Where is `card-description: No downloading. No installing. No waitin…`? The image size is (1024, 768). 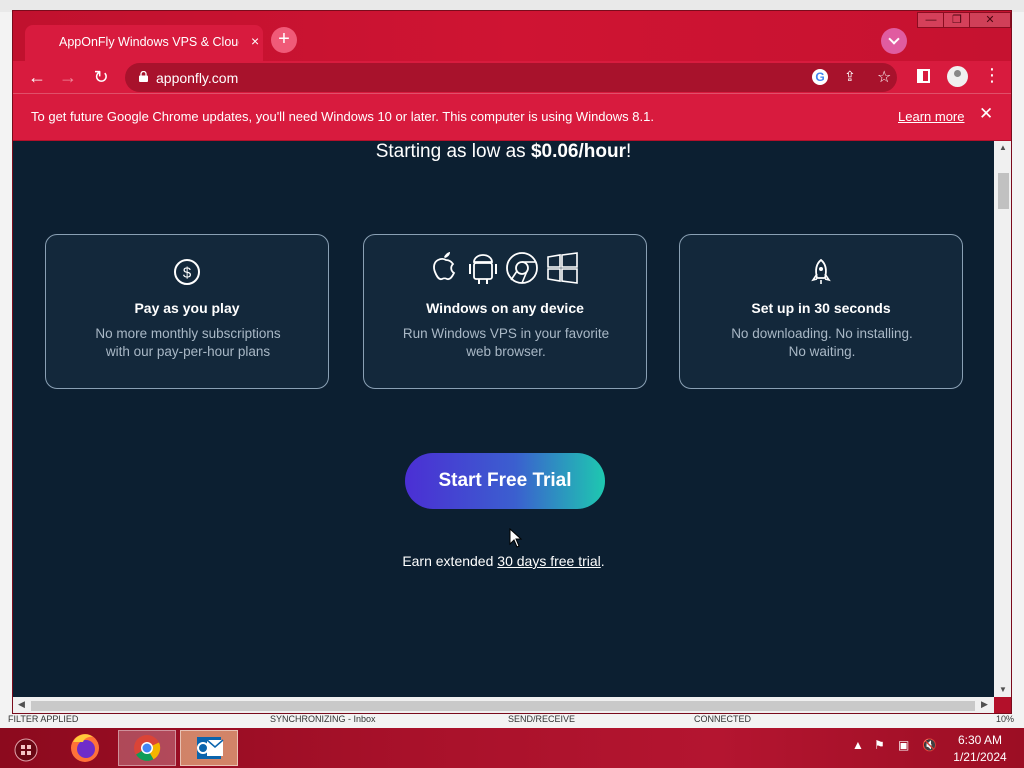 card-description: No downloading. No installing. No waitin… is located at coordinates (822, 343).